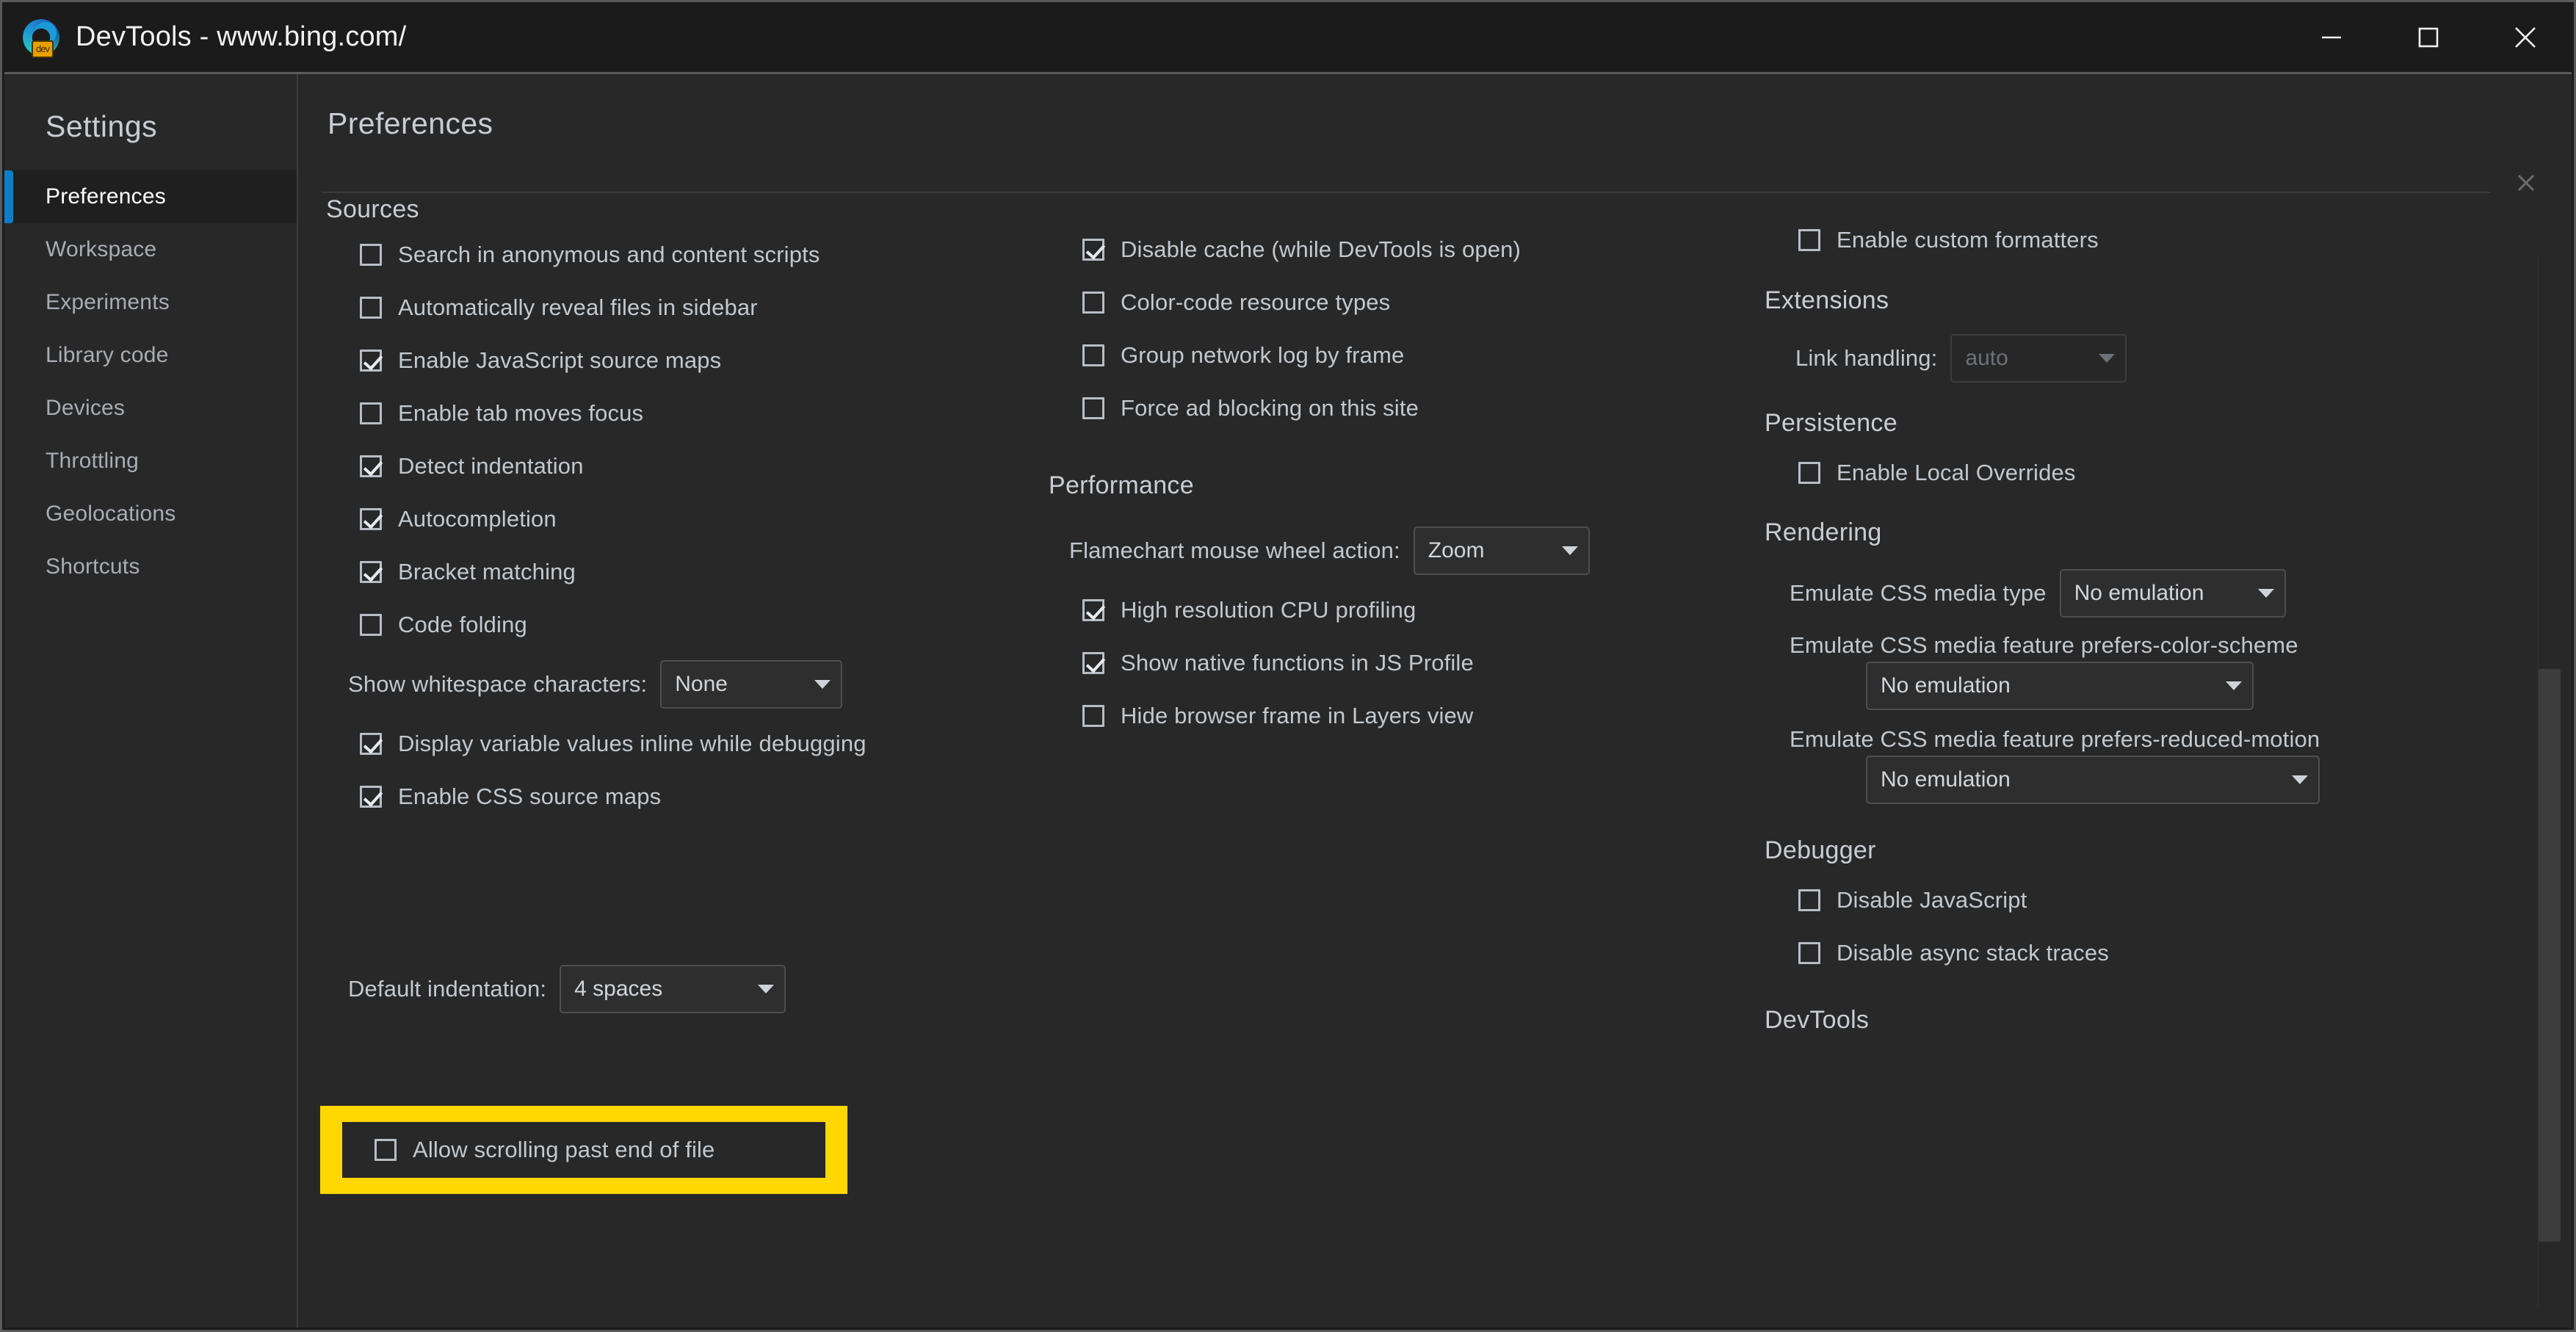 This screenshot has width=2576, height=1332. What do you see at coordinates (1866, 358) in the screenshot?
I see `link-handling-label: Link handling:` at bounding box center [1866, 358].